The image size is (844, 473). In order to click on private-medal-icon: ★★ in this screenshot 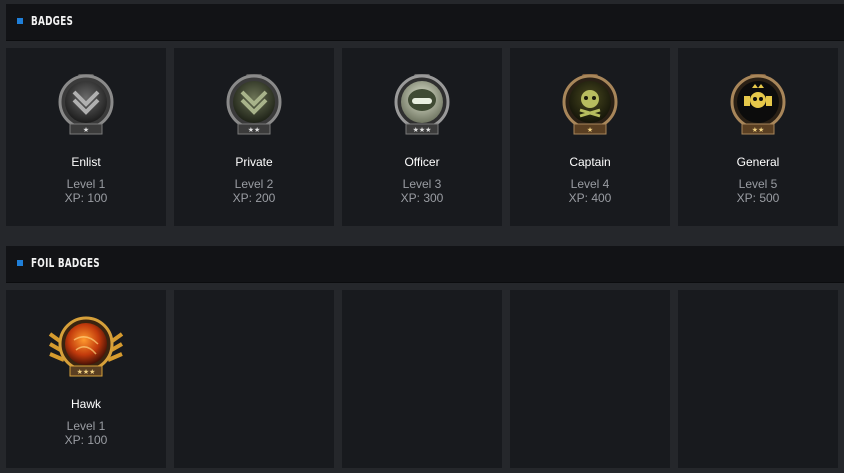, I will do `click(254, 108)`.